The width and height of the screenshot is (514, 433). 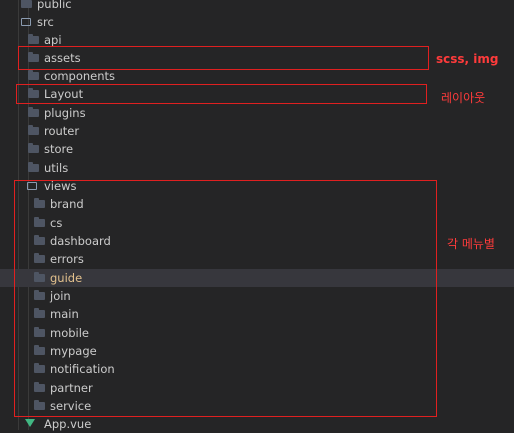 What do you see at coordinates (257, 22) in the screenshot?
I see `tree-item-src: src` at bounding box center [257, 22].